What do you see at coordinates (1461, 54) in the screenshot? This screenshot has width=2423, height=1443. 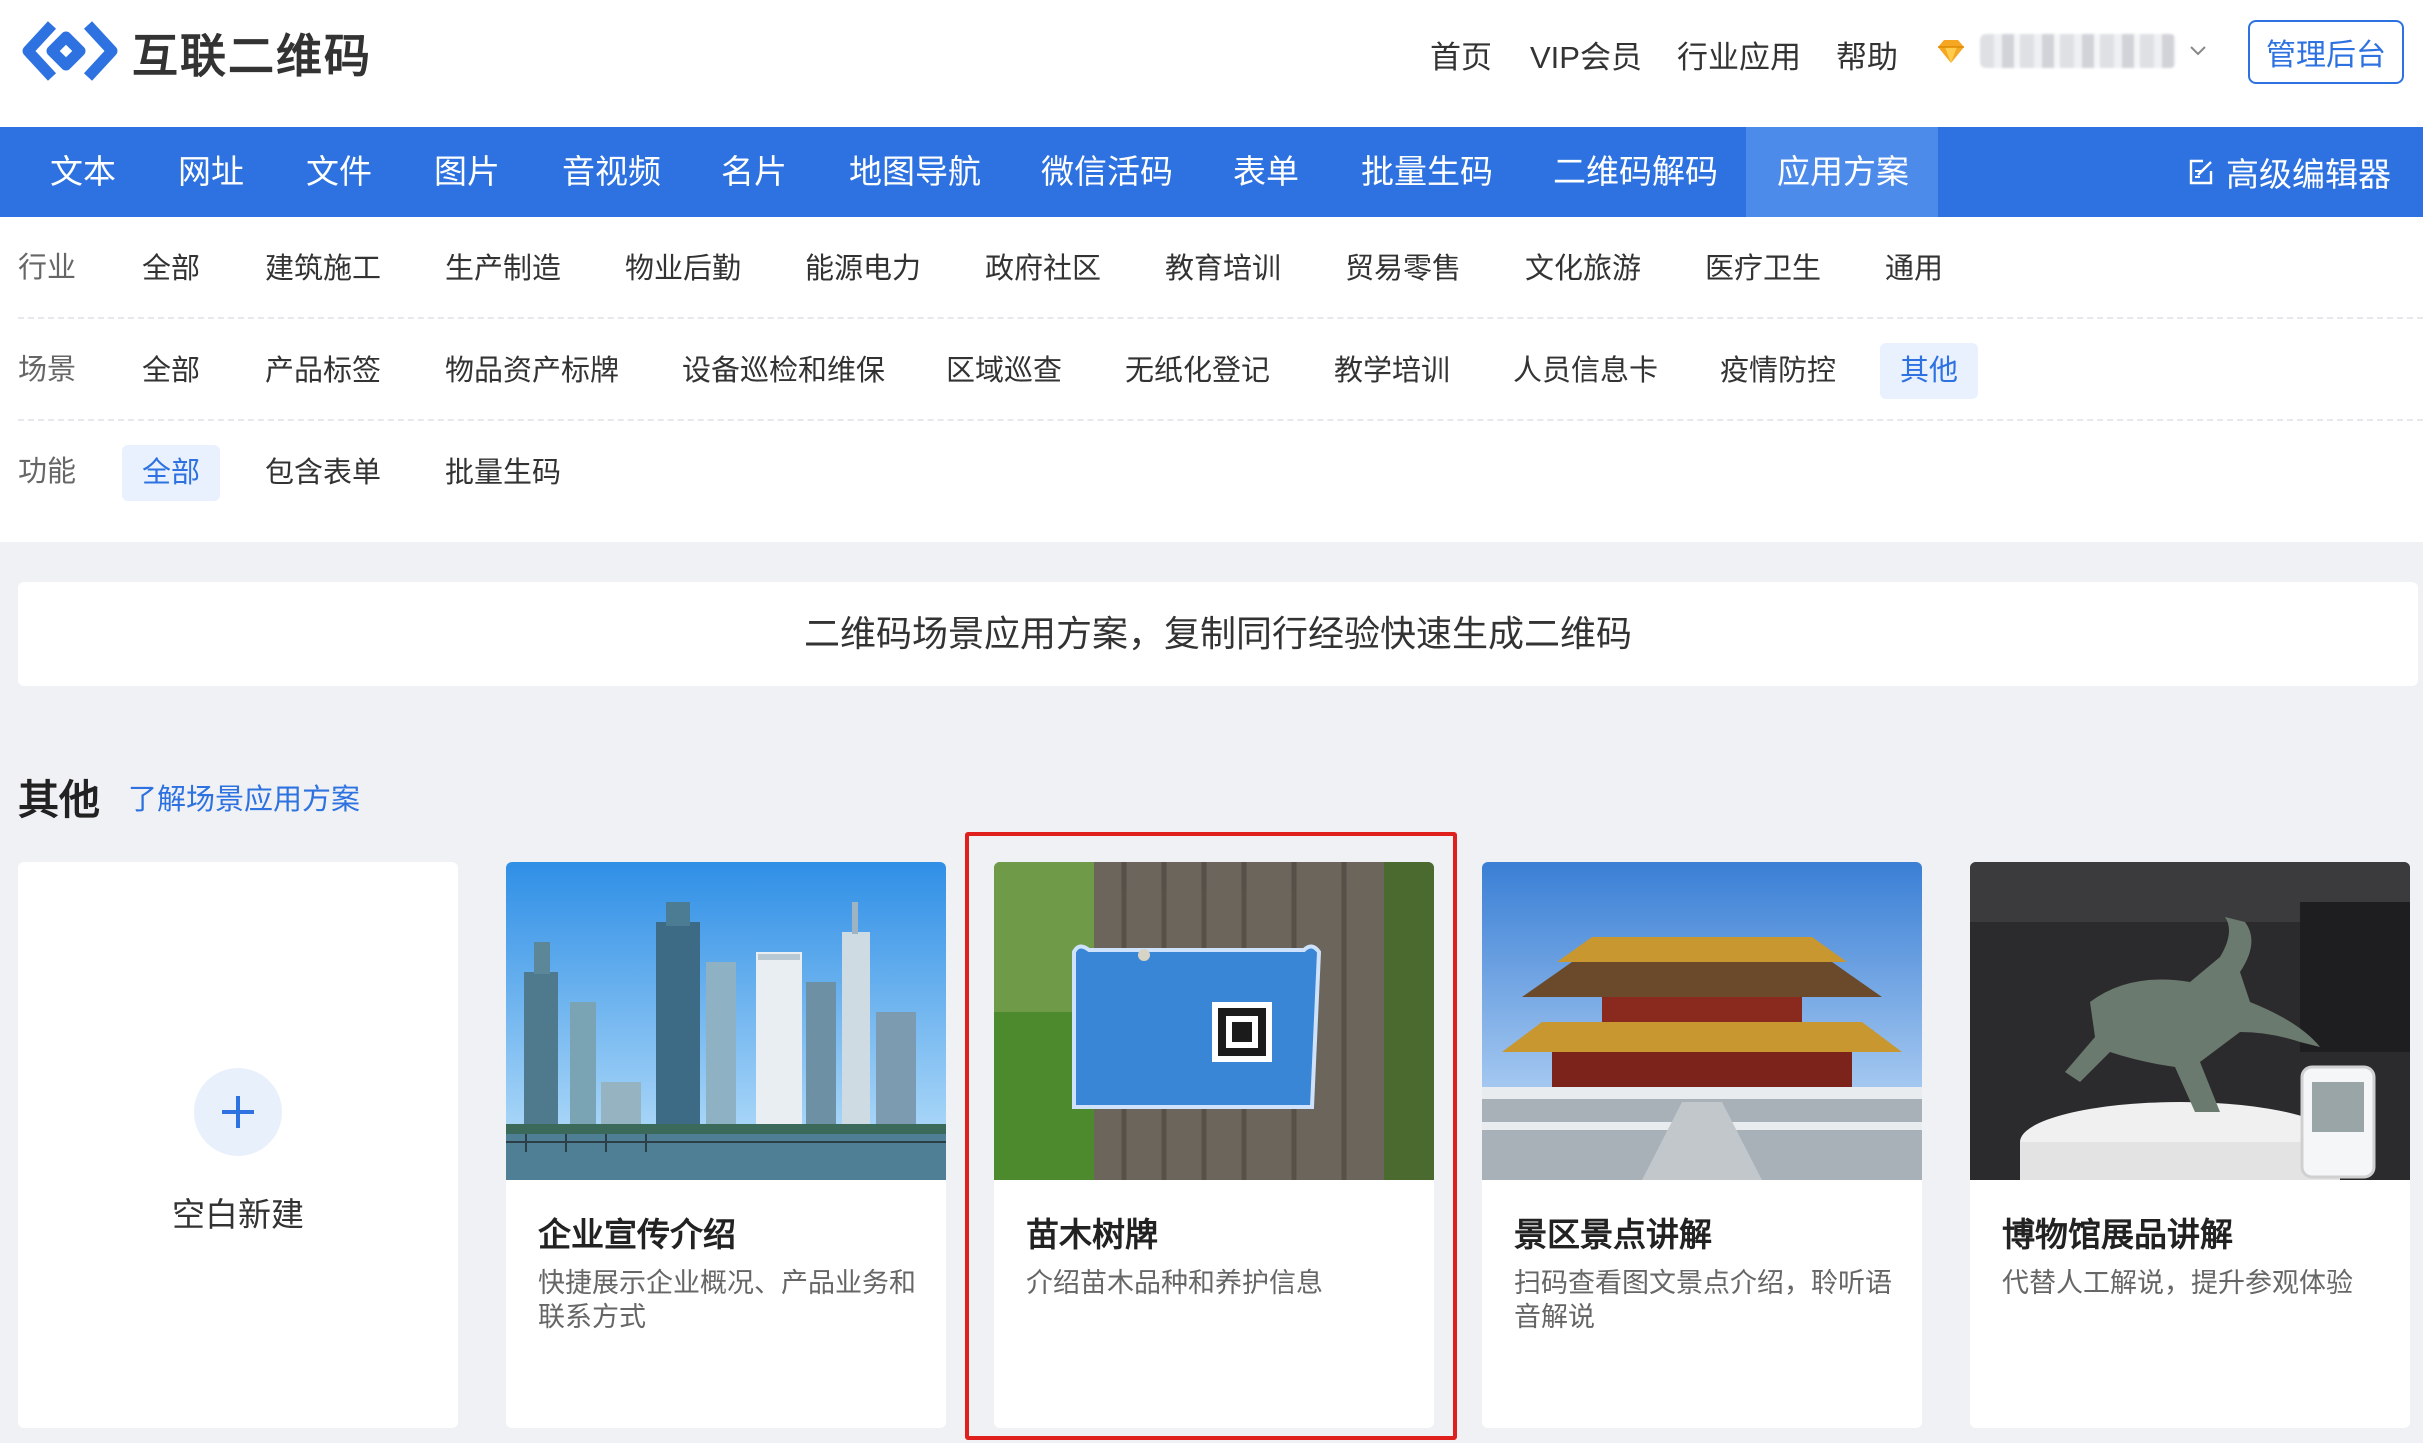 I see `top-nav-home: 首页` at bounding box center [1461, 54].